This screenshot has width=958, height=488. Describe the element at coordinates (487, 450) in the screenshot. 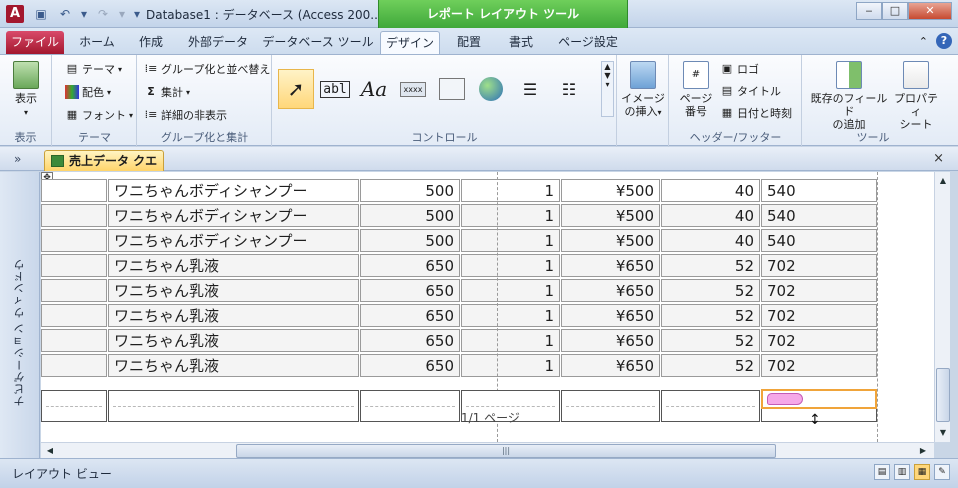

I see `horizontal-scrollbar: ◀ ||| ▶` at that location.